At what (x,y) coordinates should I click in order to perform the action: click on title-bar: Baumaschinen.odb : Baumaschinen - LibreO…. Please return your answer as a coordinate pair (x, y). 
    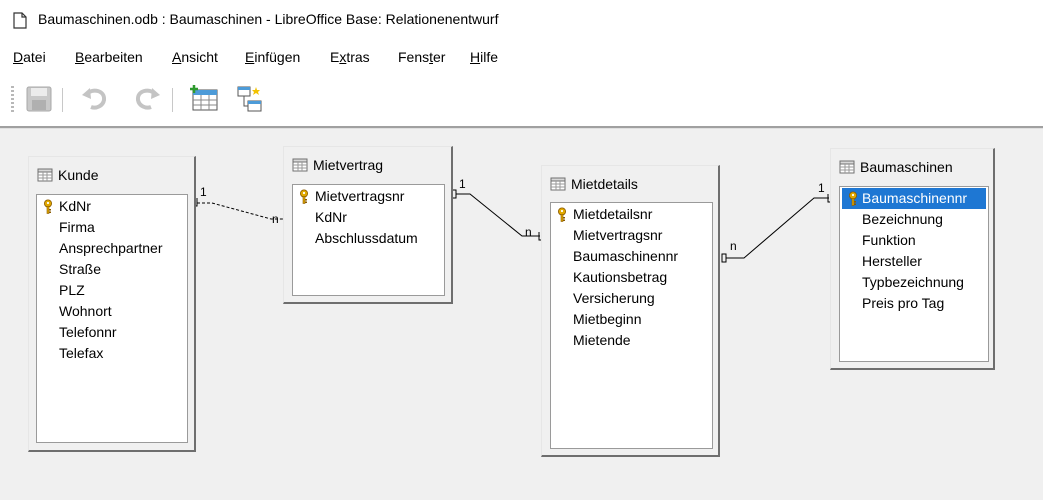
    Looking at the image, I should click on (521, 20).